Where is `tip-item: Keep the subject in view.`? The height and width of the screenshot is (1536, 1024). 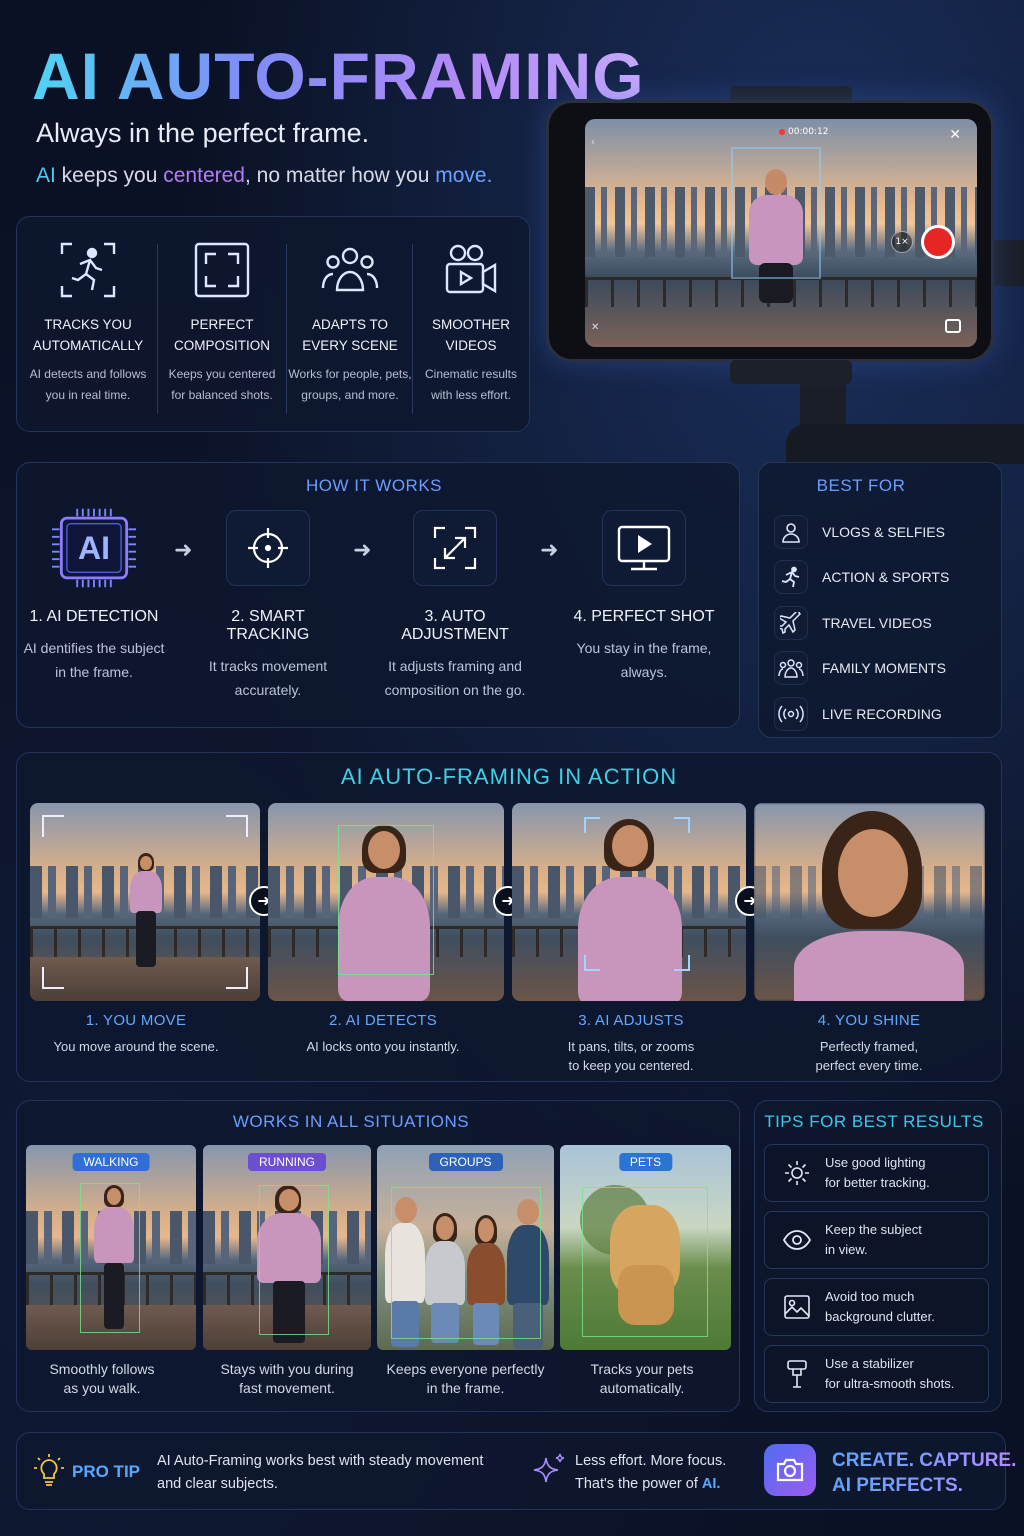
tip-item: Keep the subject in view. is located at coordinates (876, 1240).